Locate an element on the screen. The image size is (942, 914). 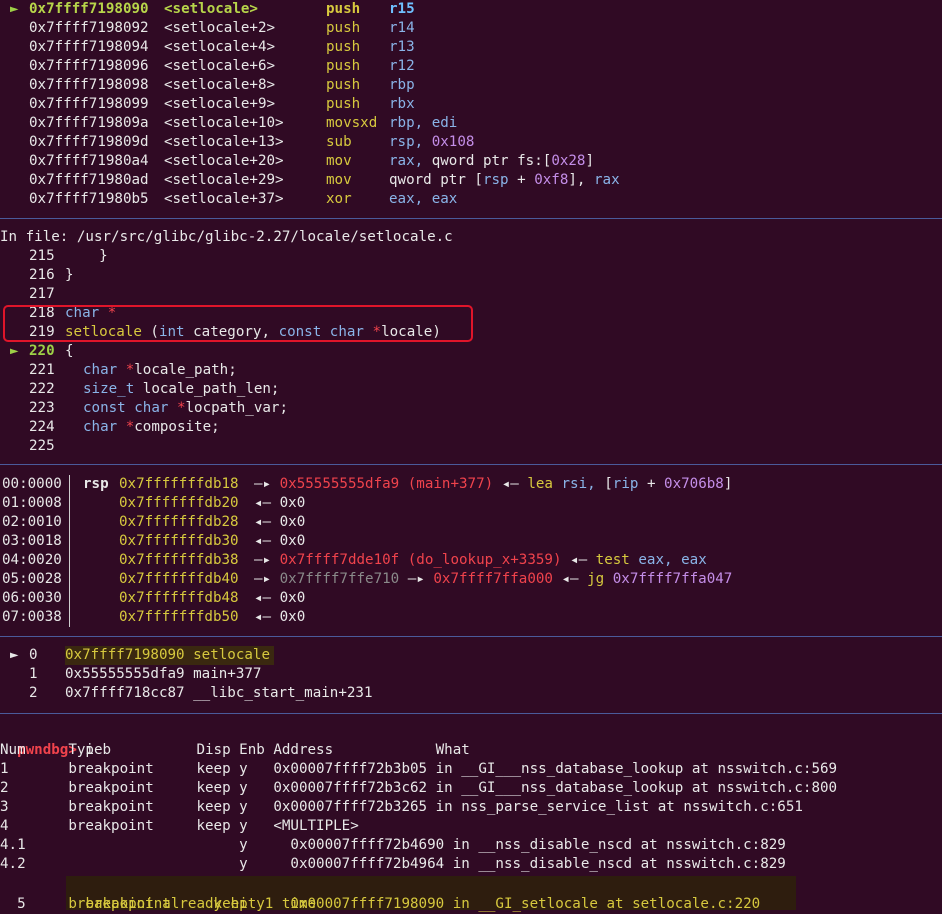
code-text: { is located at coordinates (69, 351).